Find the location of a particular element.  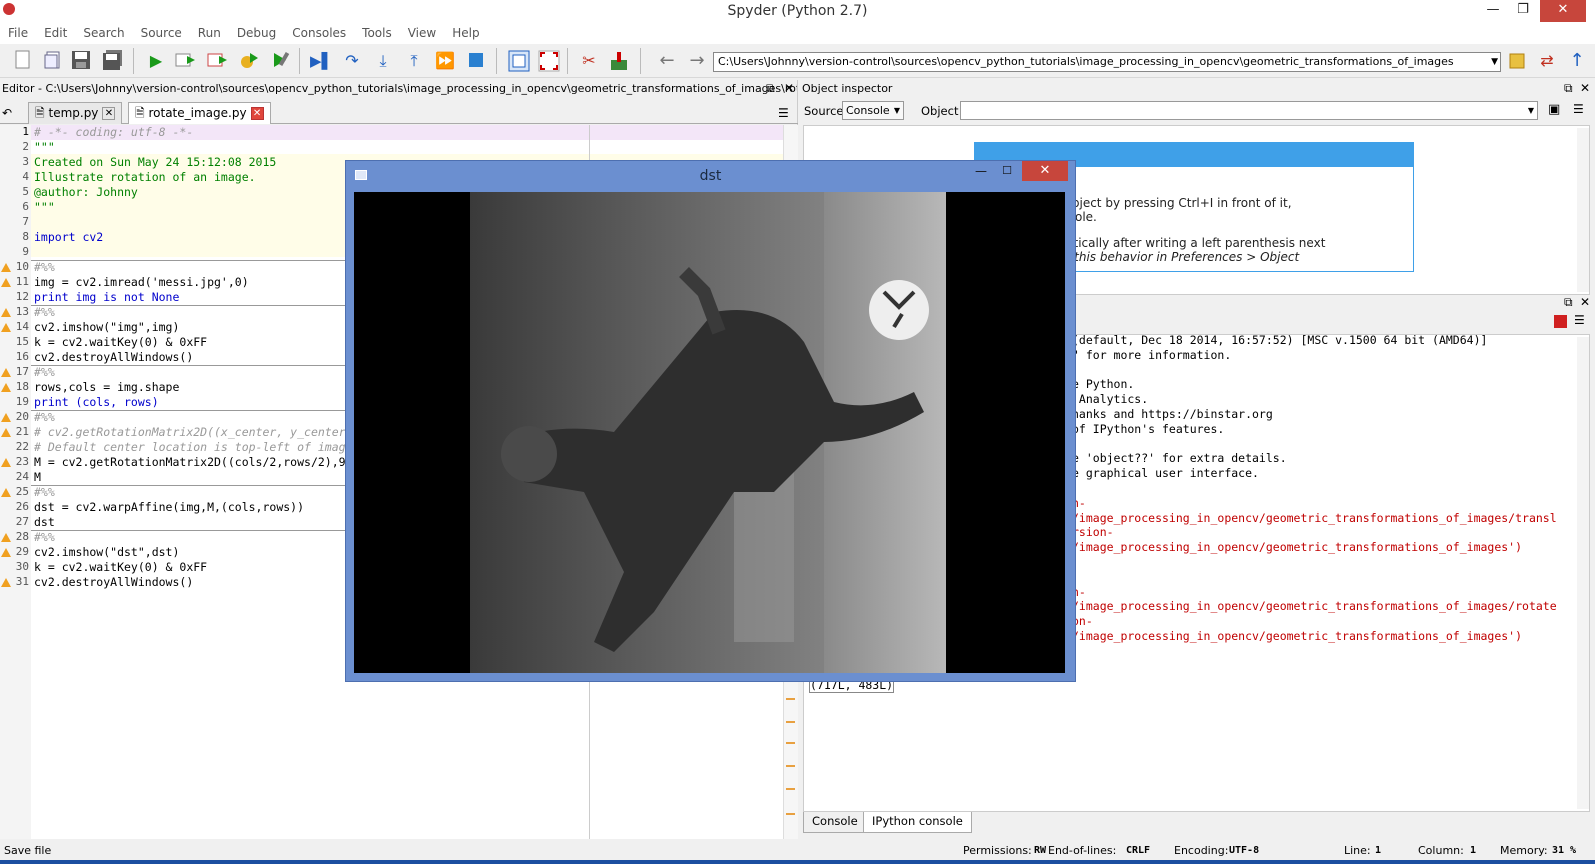

step-return-icon: ⤒ is located at coordinates (414, 61).